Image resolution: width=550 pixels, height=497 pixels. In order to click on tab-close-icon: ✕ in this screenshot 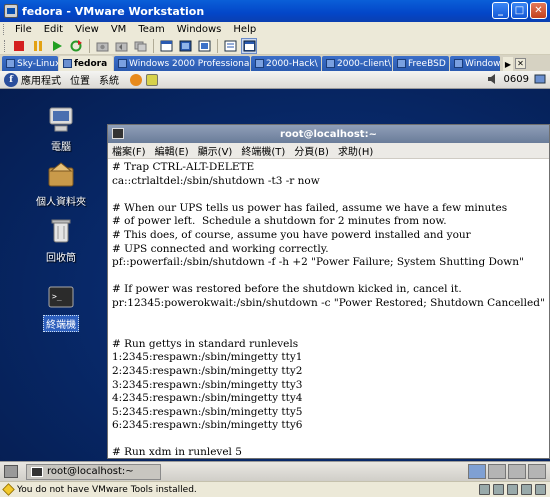, I will do `click(520, 63)`.